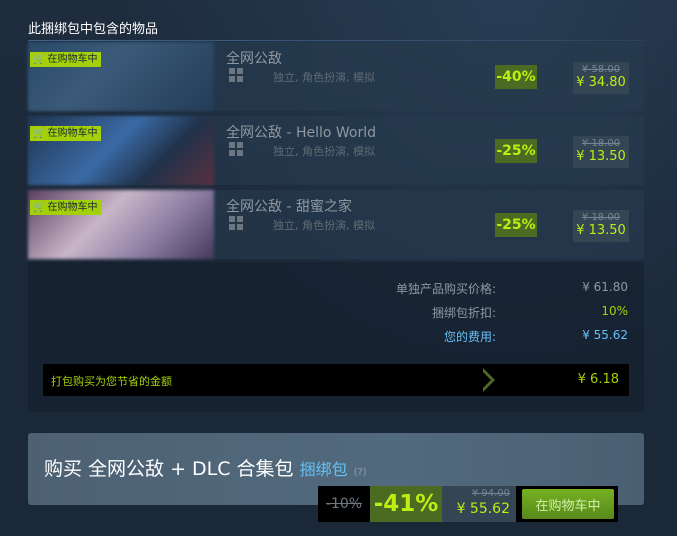  What do you see at coordinates (169, 469) in the screenshot?
I see `purchase-title: 购买 全网公敌 + DLC 合集包` at bounding box center [169, 469].